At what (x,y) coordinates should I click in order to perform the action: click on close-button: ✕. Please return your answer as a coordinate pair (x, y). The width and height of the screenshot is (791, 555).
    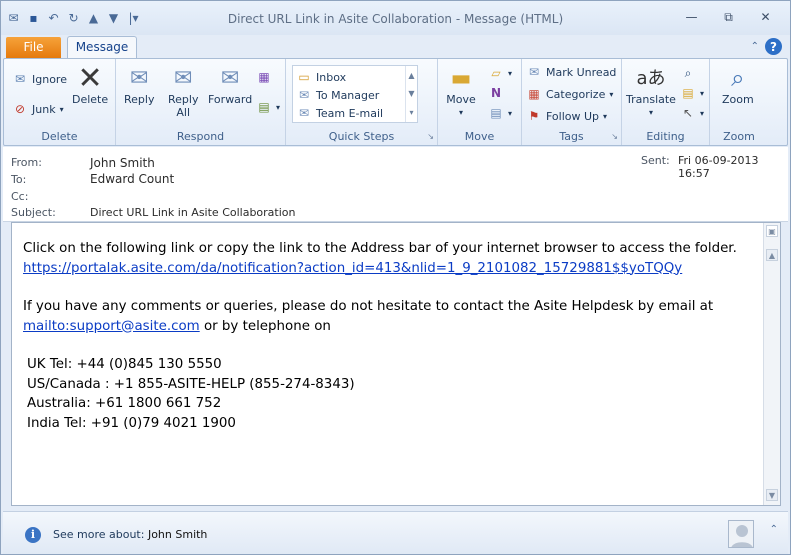
    Looking at the image, I should click on (765, 17).